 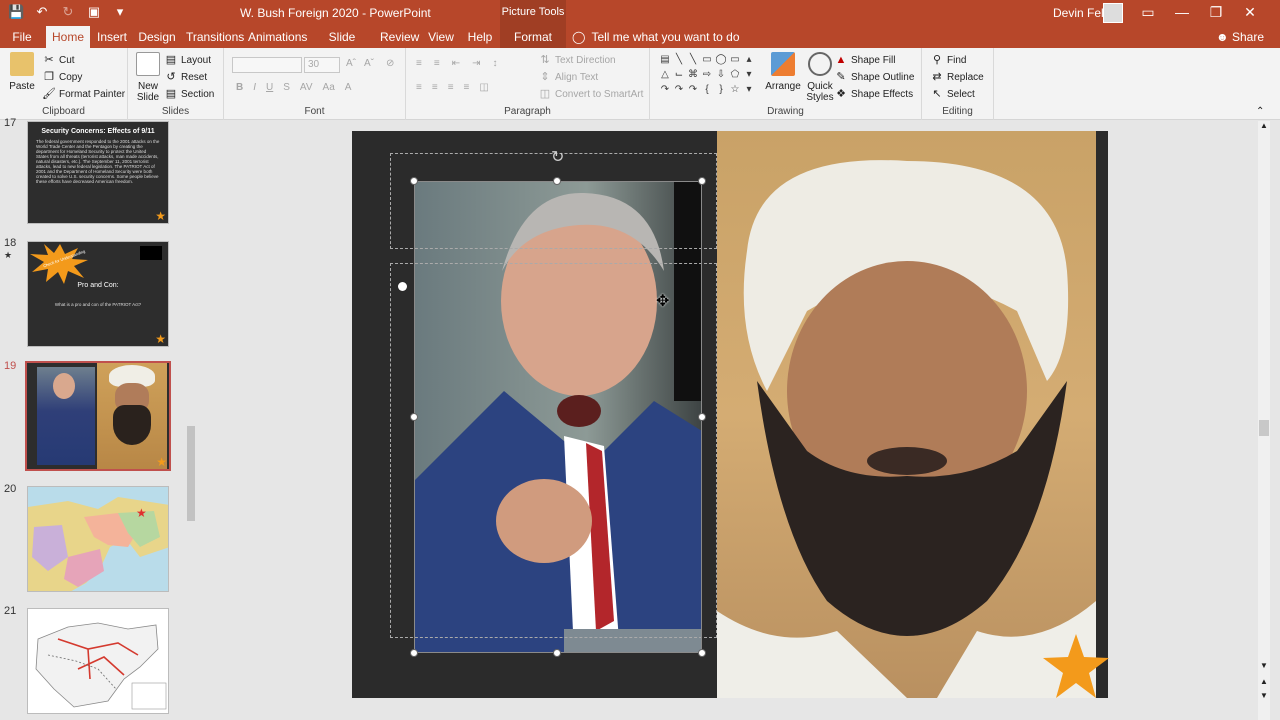 What do you see at coordinates (351, 63) in the screenshot?
I see `increase-font-icon: Aˆ` at bounding box center [351, 63].